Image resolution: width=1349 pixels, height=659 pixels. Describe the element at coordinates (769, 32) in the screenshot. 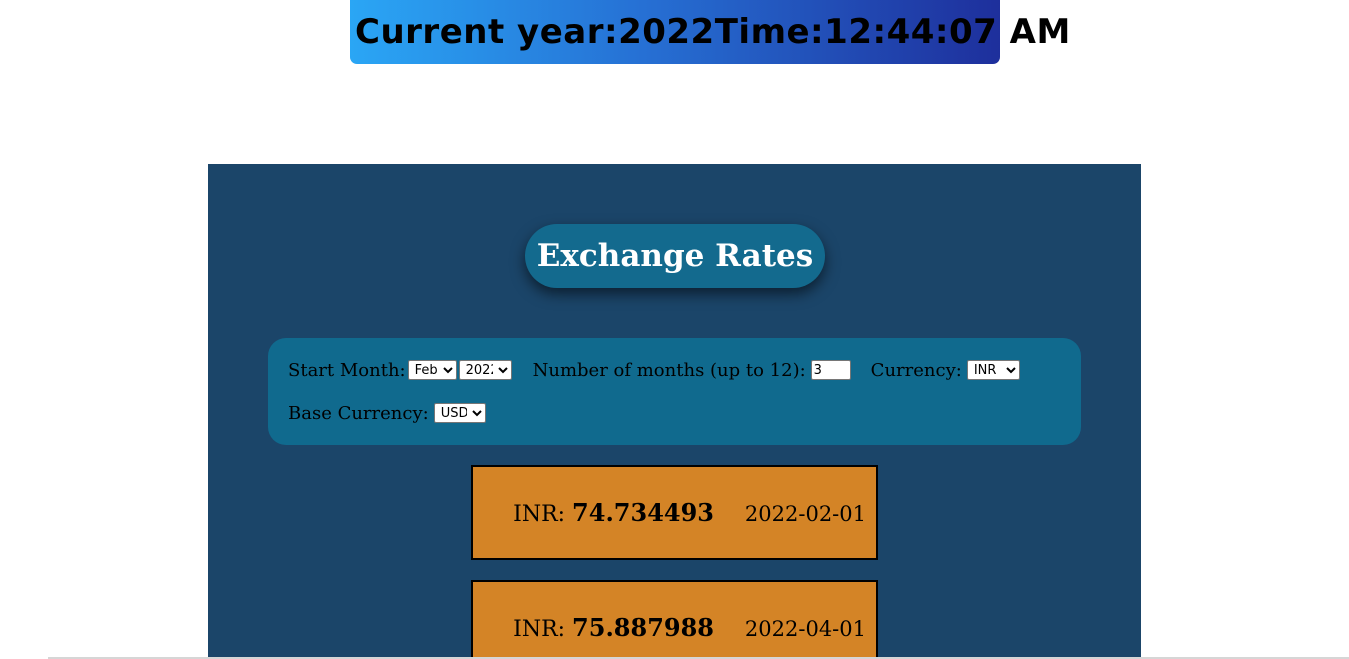

I see `time-label: Time:` at that location.